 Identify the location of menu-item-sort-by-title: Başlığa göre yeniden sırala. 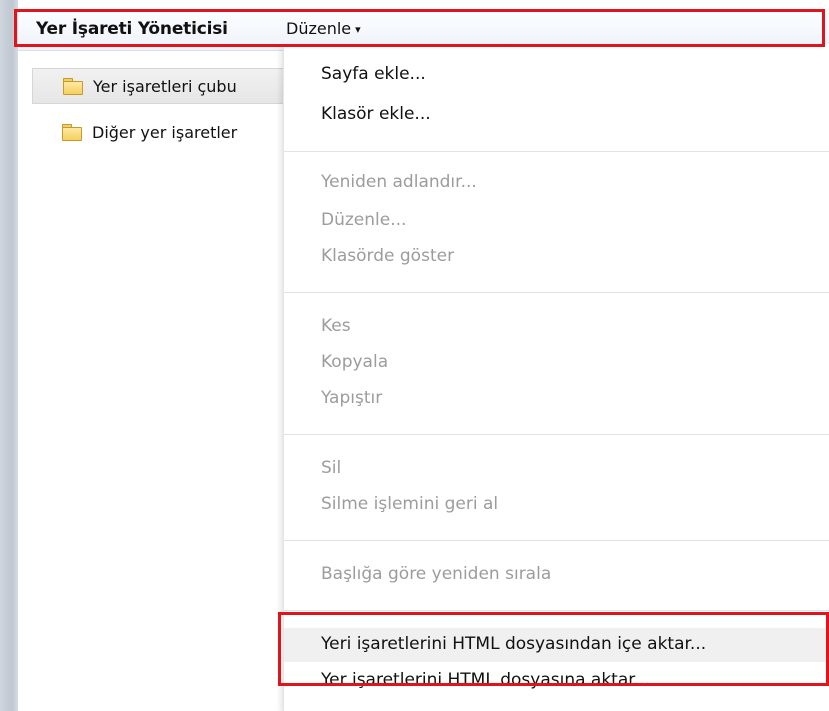
(436, 574).